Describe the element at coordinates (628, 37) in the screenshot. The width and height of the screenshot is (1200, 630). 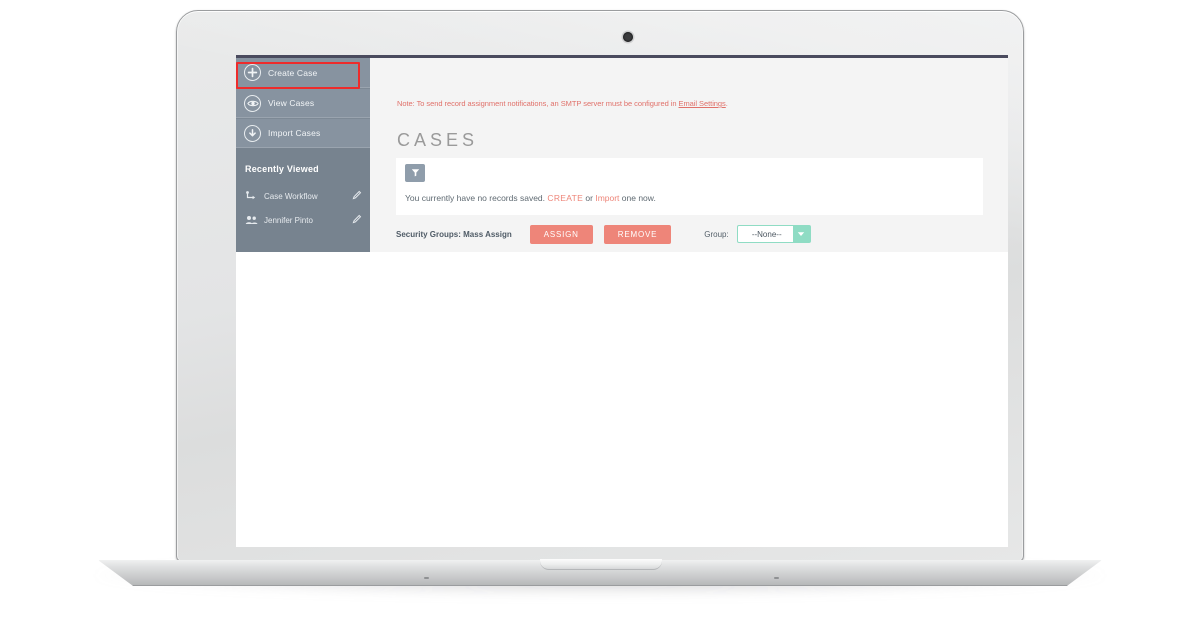
I see `webcam-icon` at that location.